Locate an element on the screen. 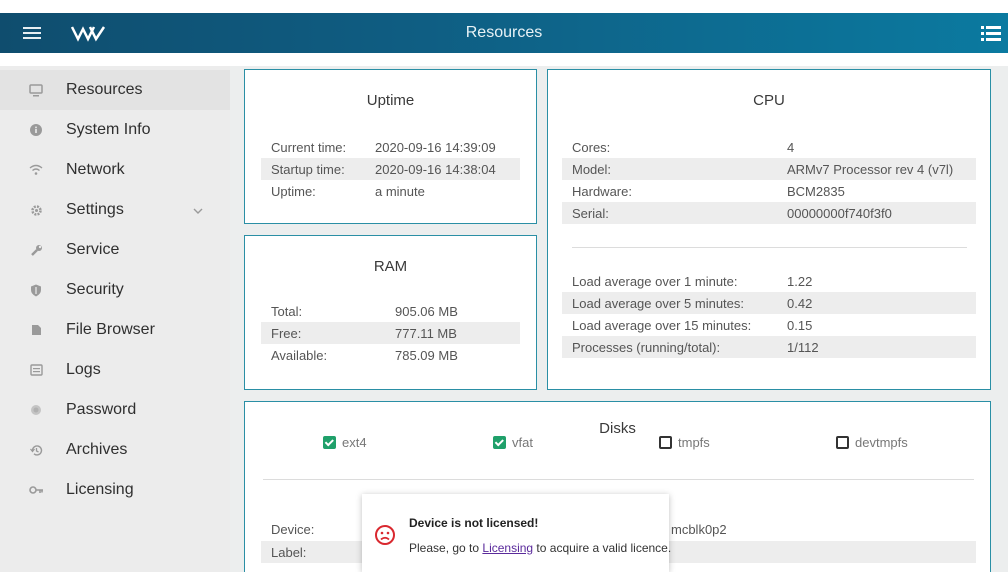  sad-face-icon is located at coordinates (385, 535).